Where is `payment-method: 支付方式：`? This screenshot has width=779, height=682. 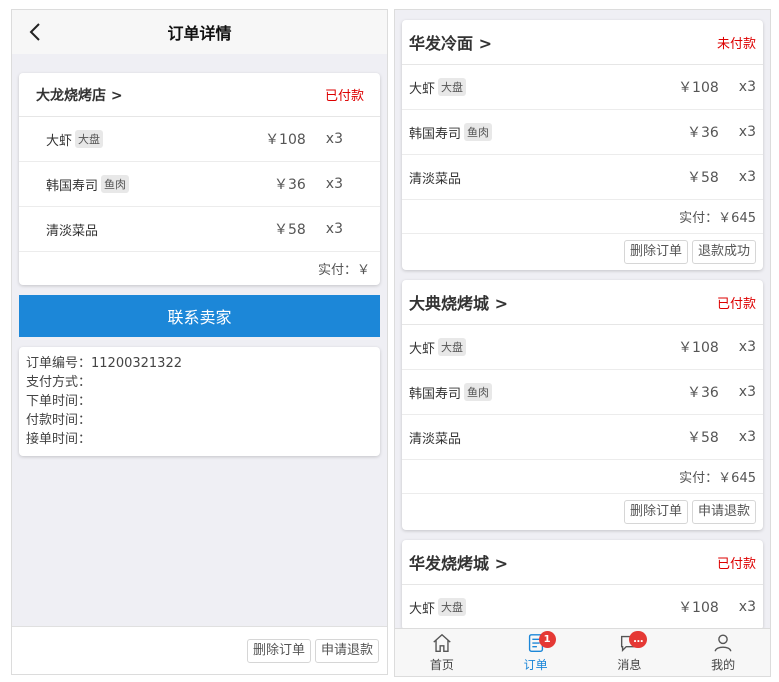
payment-method: 支付方式： is located at coordinates (59, 382).